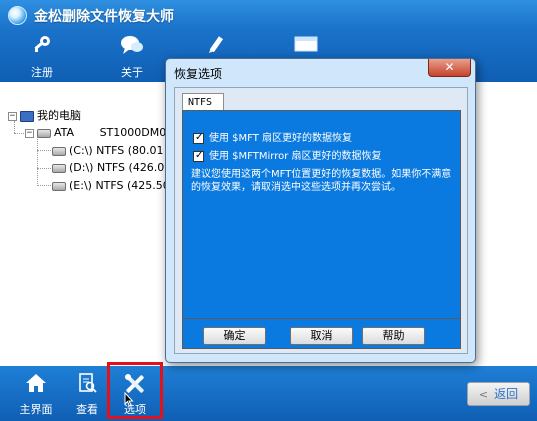 The image size is (537, 421). I want to click on register-label: 注册, so click(42, 72).